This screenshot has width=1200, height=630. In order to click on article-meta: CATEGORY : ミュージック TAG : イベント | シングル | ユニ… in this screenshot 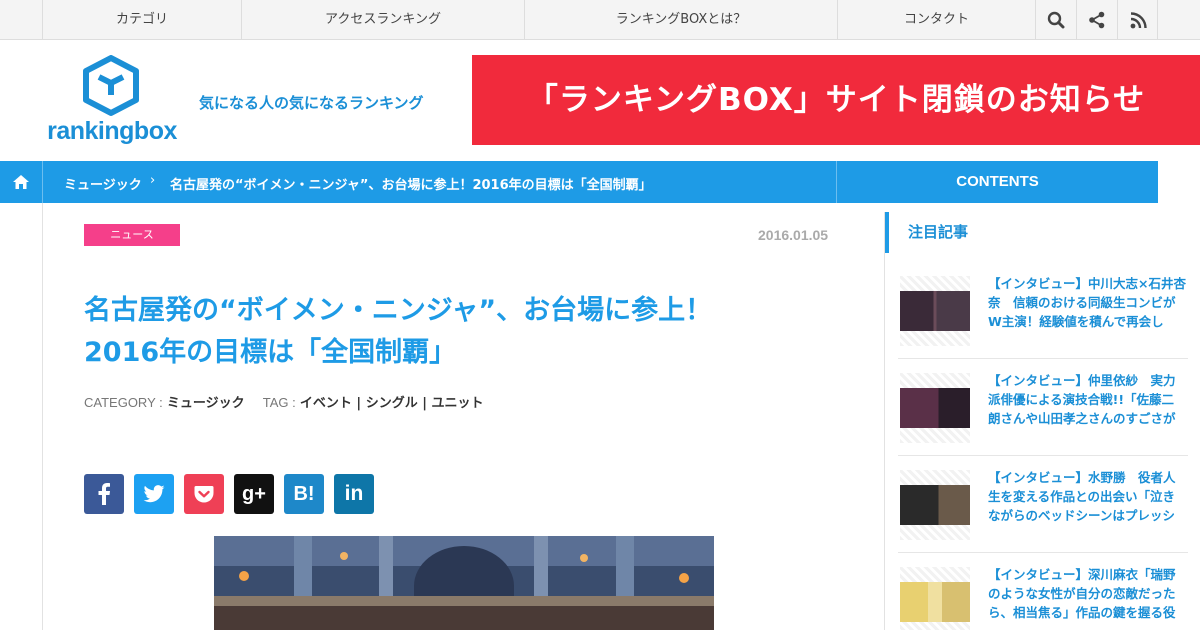, I will do `click(284, 401)`.